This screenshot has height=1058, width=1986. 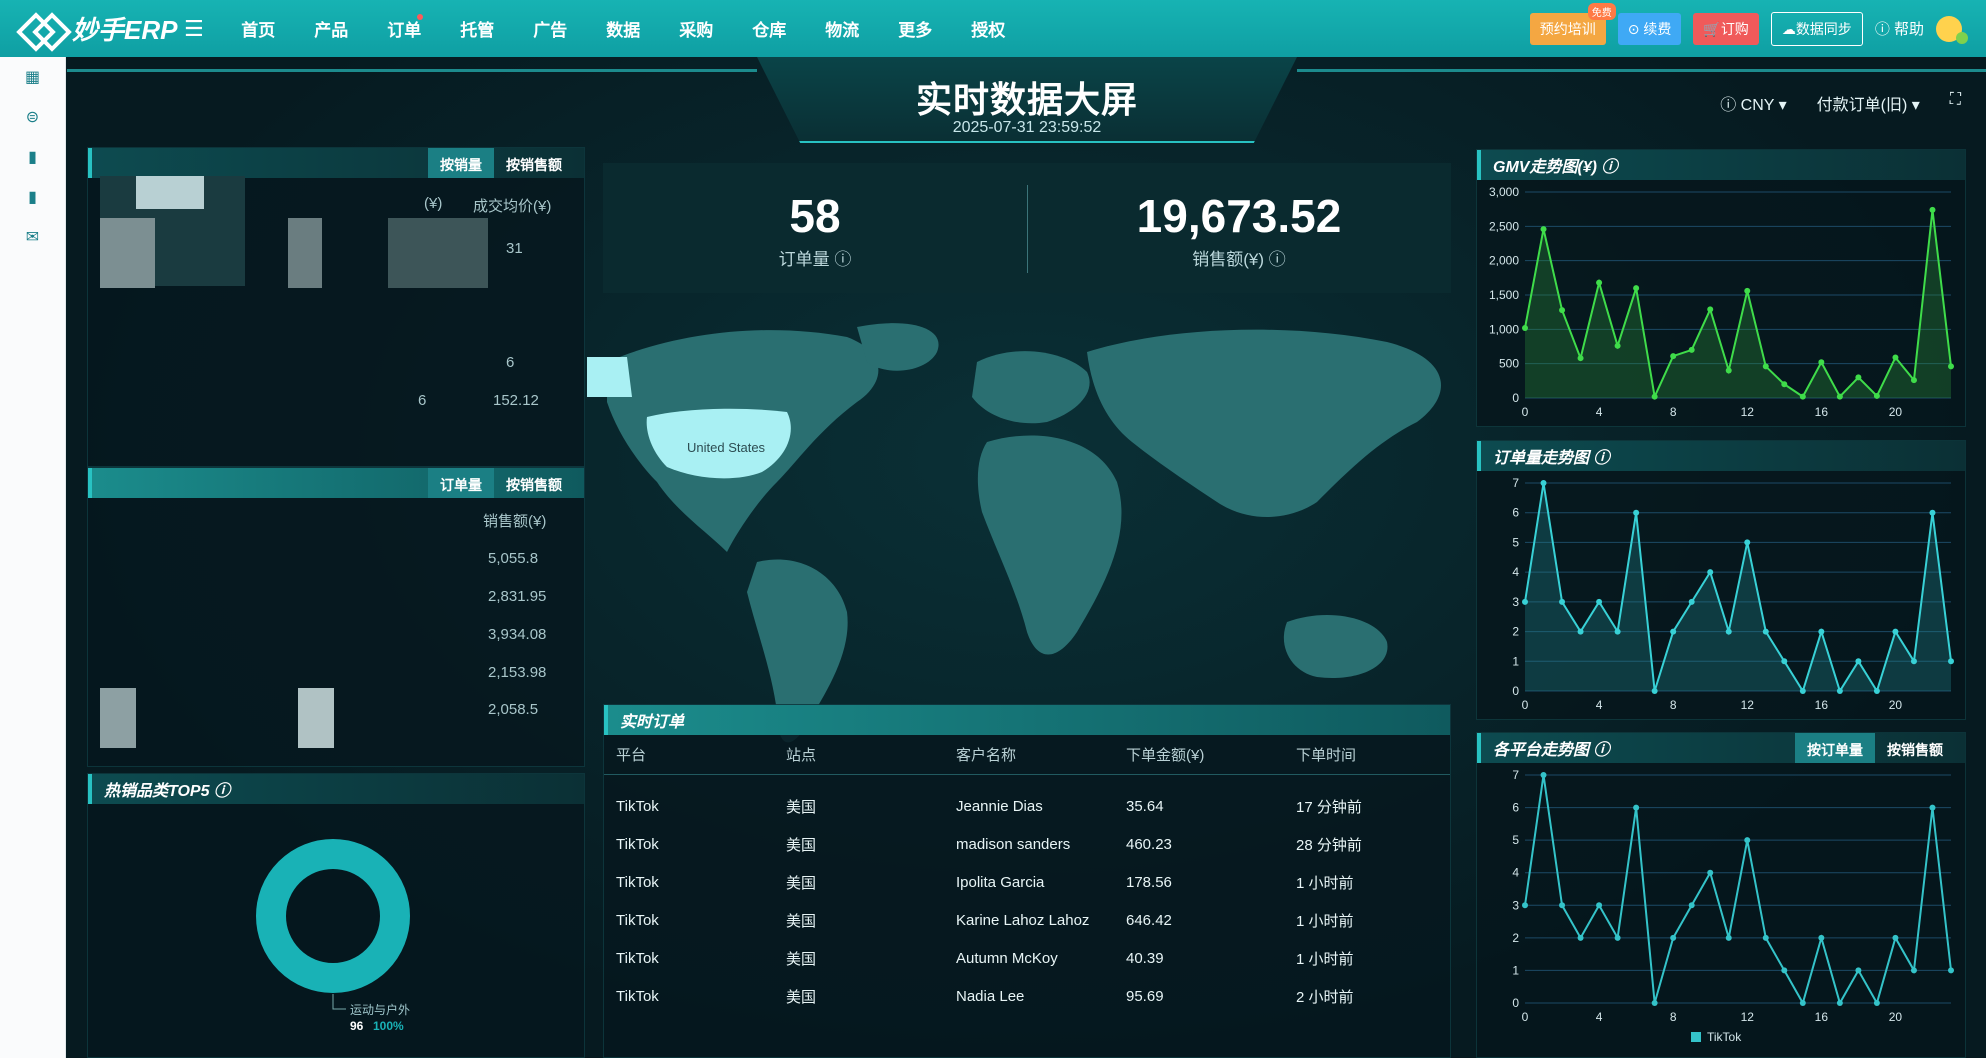 What do you see at coordinates (1504, 192) in the screenshot?
I see `y-tick-label: 3,000` at bounding box center [1504, 192].